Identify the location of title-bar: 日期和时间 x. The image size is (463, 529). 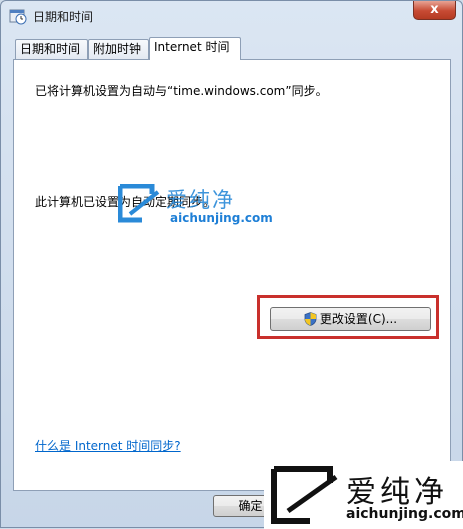
(231, 16).